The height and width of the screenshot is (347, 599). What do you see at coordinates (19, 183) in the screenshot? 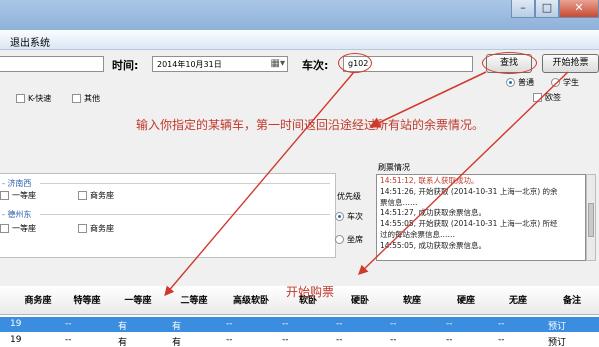
I see `station-name-1: 济南西` at bounding box center [19, 183].